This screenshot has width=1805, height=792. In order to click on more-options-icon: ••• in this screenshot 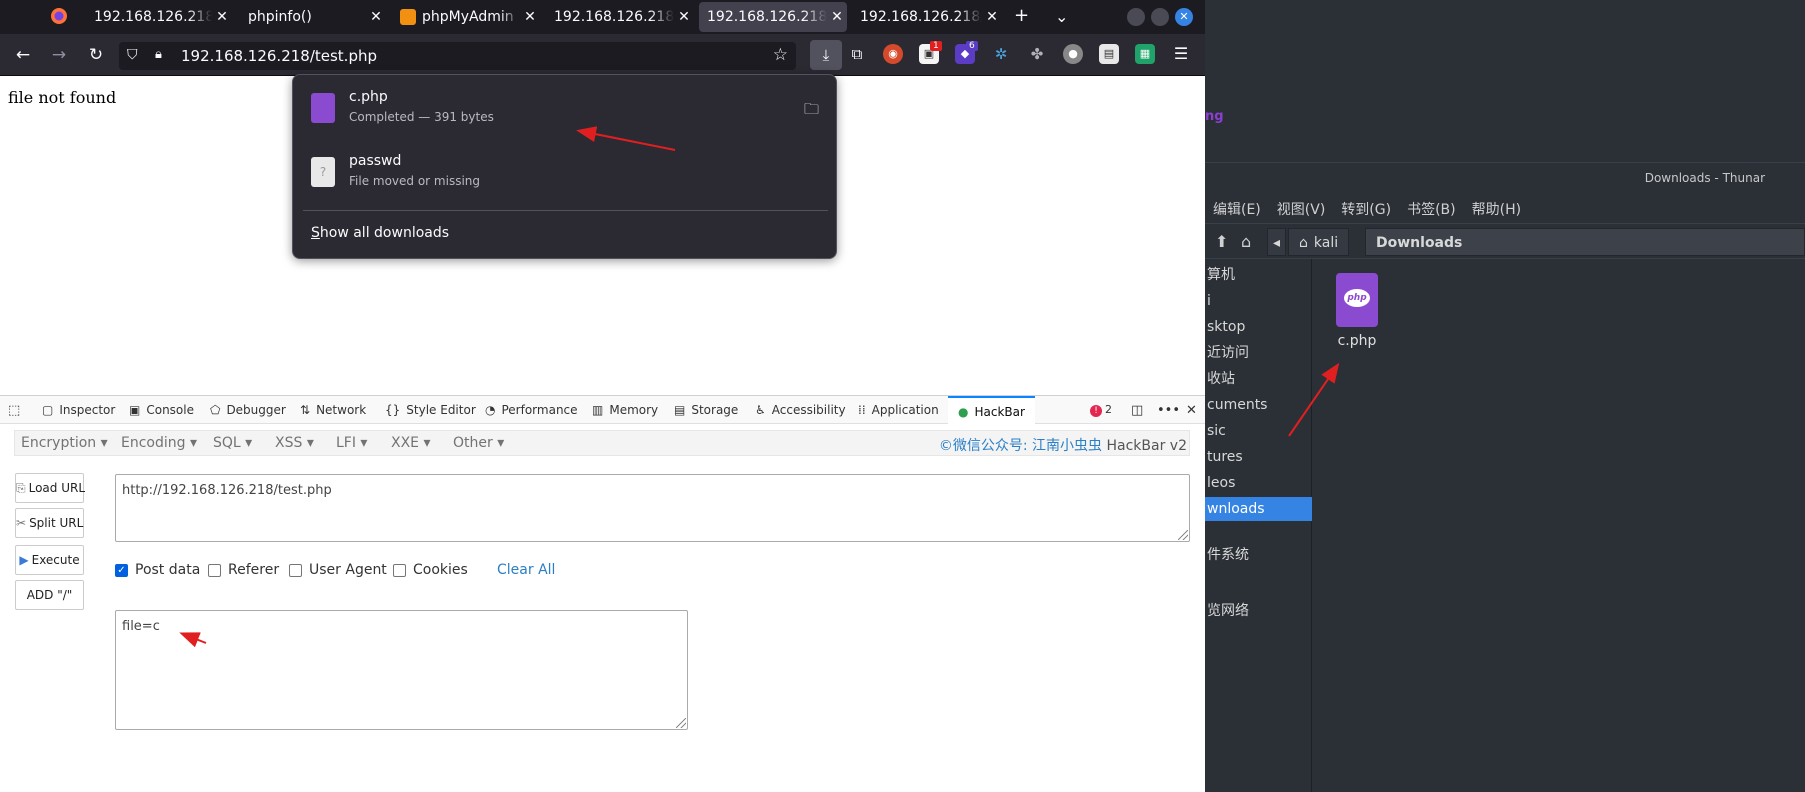, I will do `click(1168, 410)`.